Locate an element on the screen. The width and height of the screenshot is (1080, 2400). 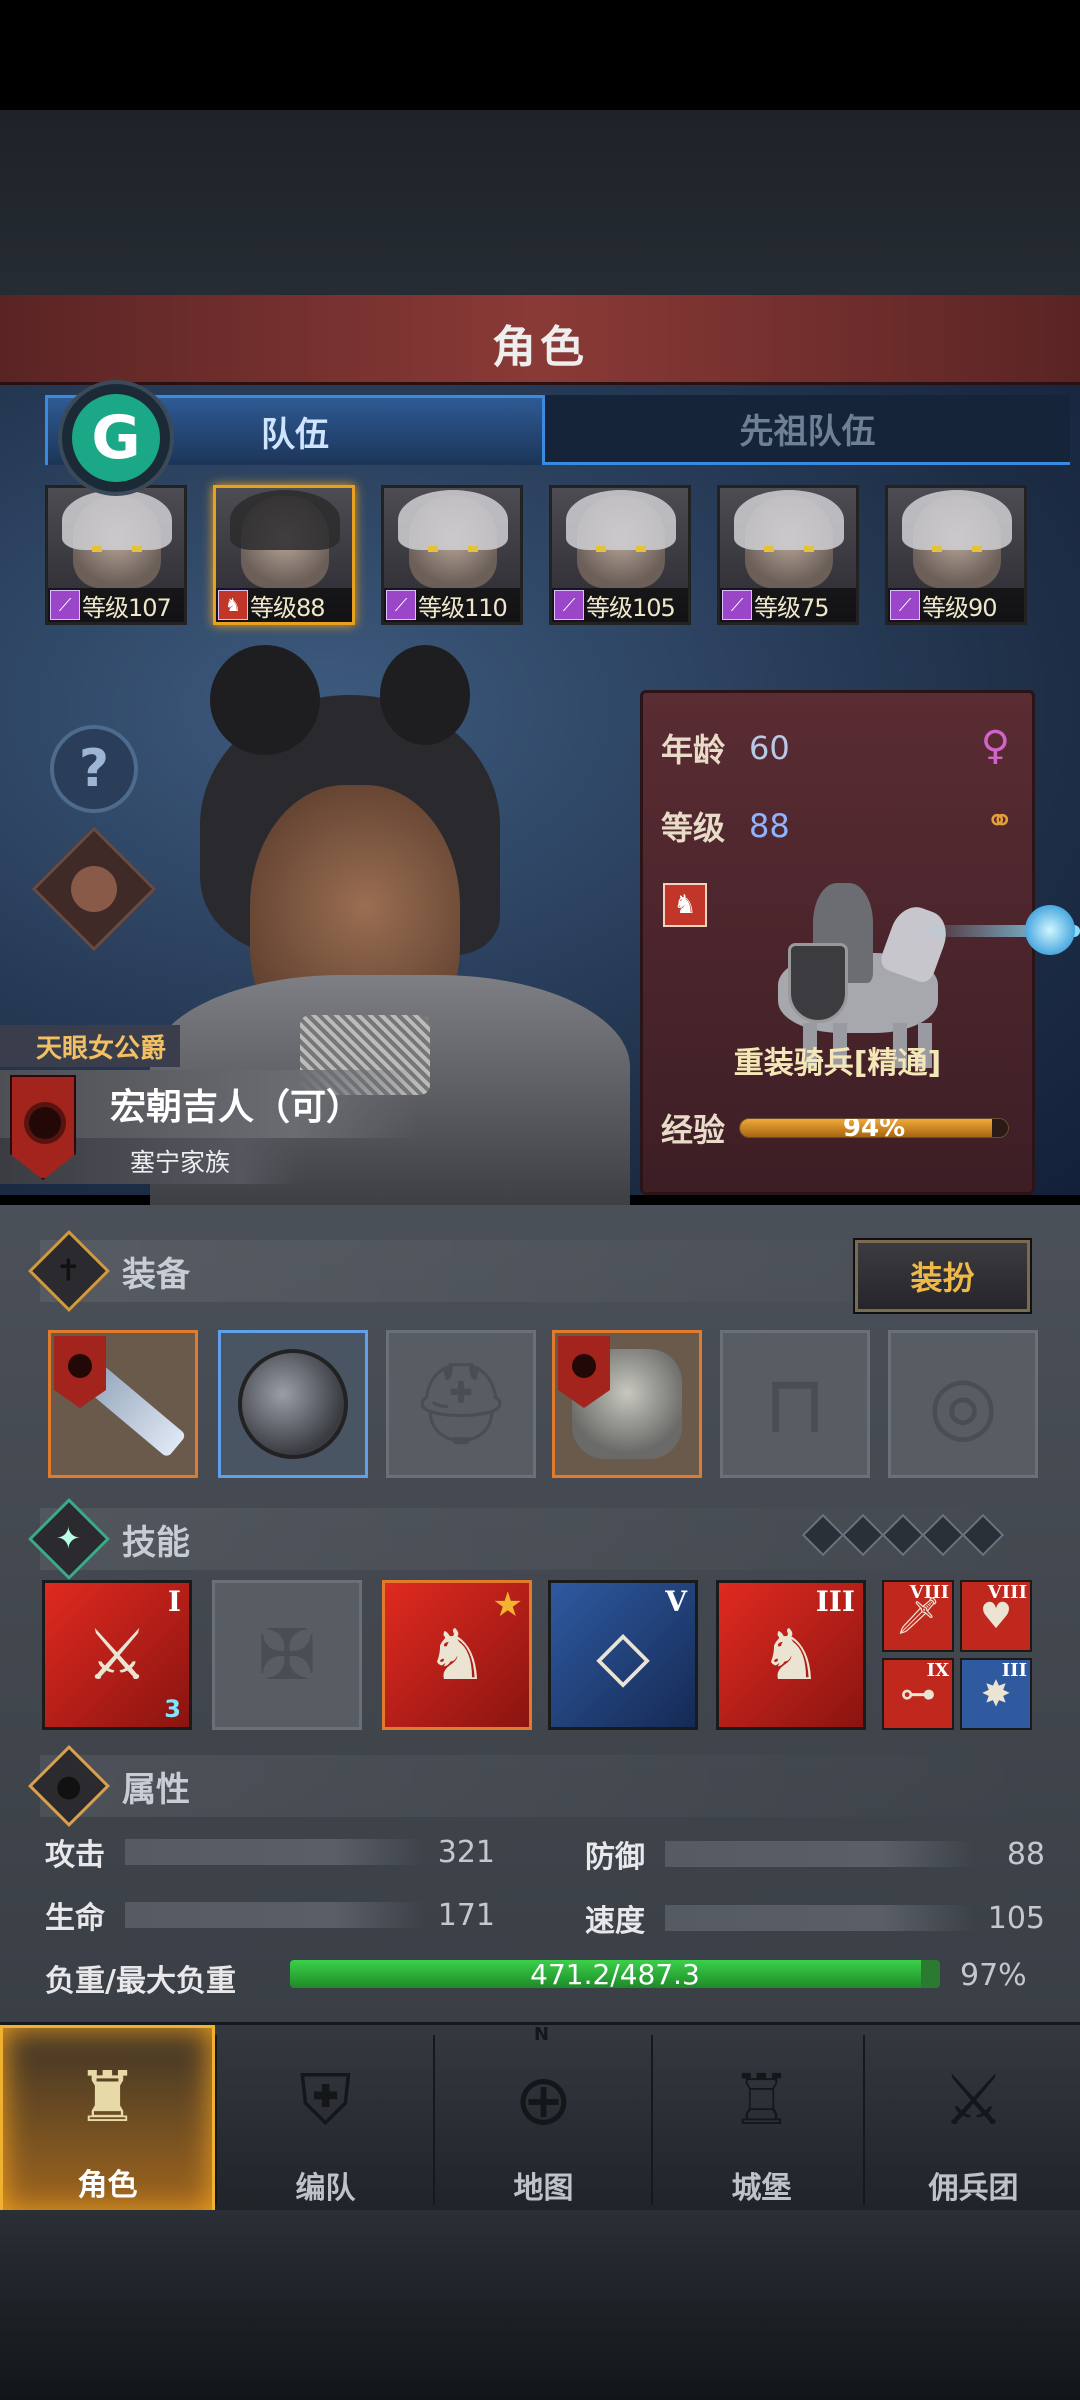
skill-gems is located at coordinates (903, 1535).